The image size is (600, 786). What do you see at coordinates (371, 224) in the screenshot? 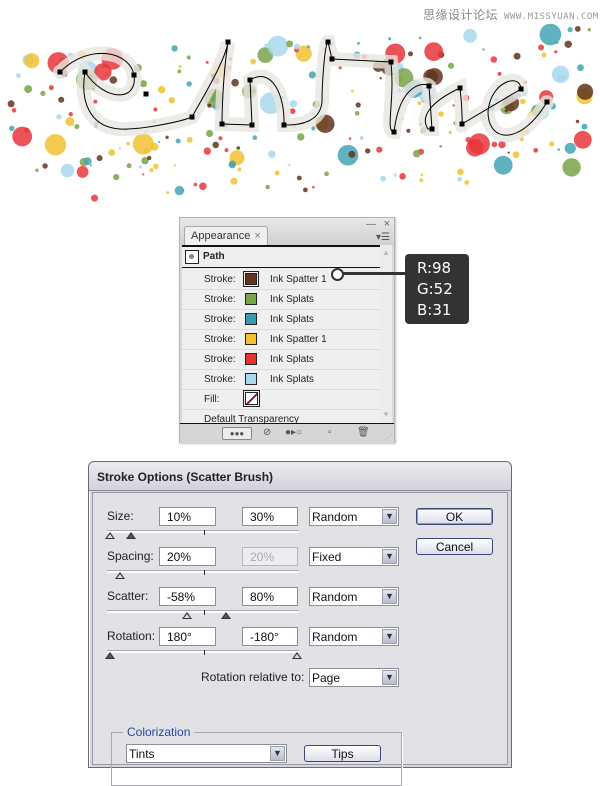
I see `minimize-icon: —` at bounding box center [371, 224].